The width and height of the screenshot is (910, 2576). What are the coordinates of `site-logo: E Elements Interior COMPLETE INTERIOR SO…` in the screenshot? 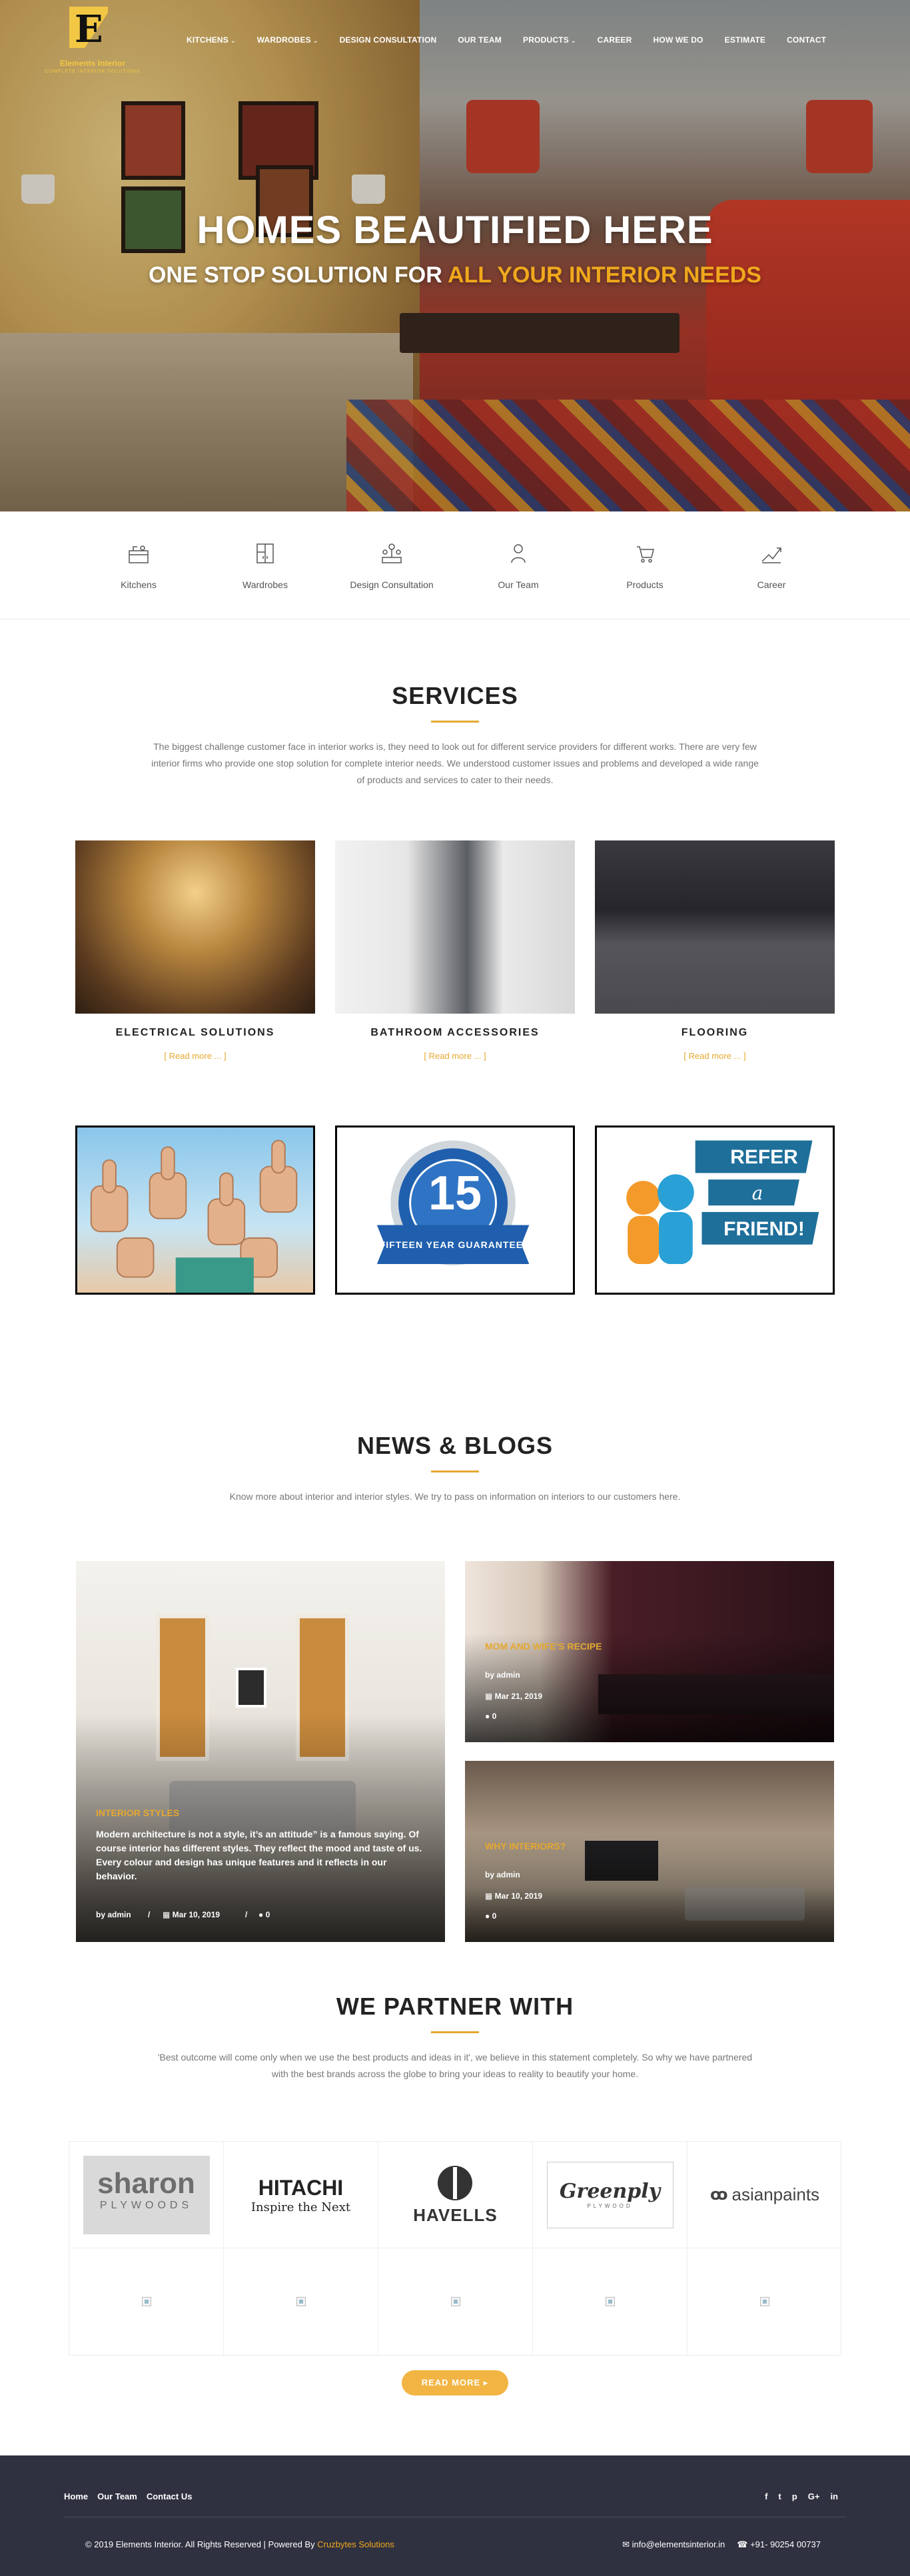 It's located at (93, 40).